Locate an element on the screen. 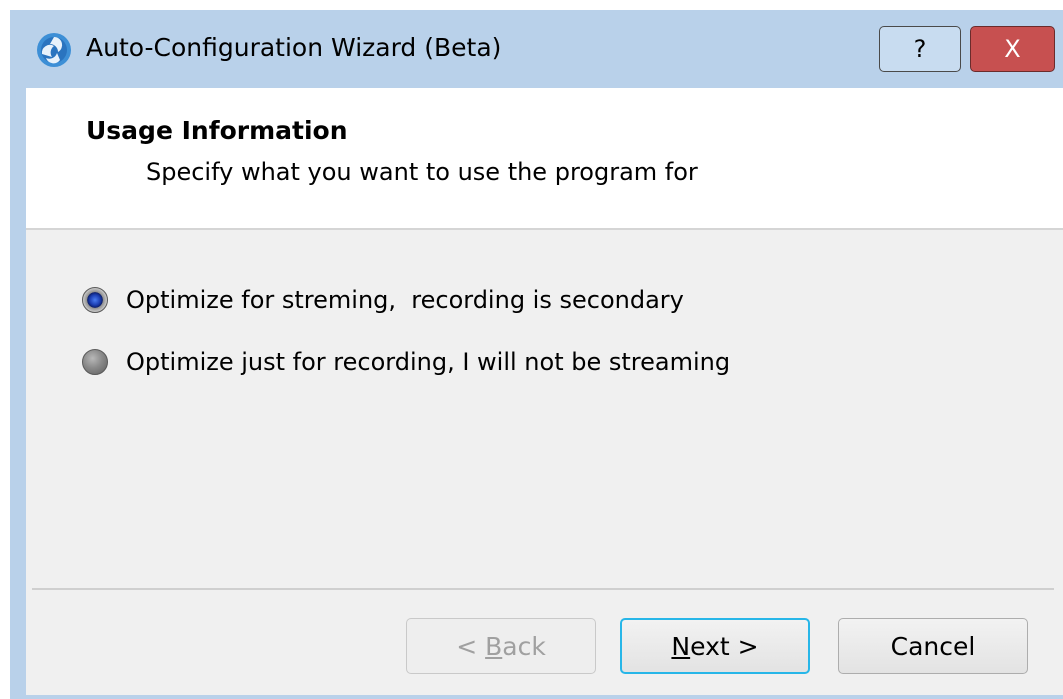  cancel-button: Cancel is located at coordinates (933, 646).